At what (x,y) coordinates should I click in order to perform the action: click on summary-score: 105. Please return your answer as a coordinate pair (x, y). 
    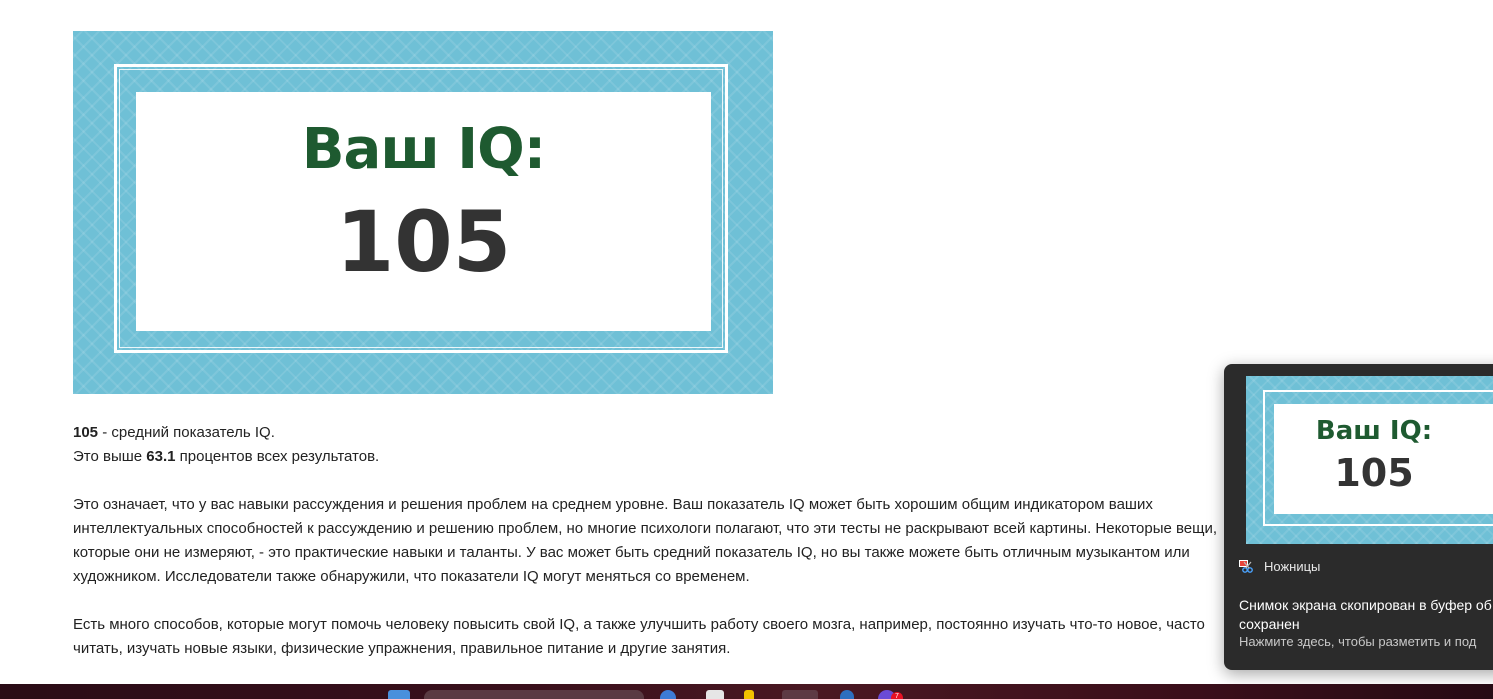
    Looking at the image, I should click on (86, 432).